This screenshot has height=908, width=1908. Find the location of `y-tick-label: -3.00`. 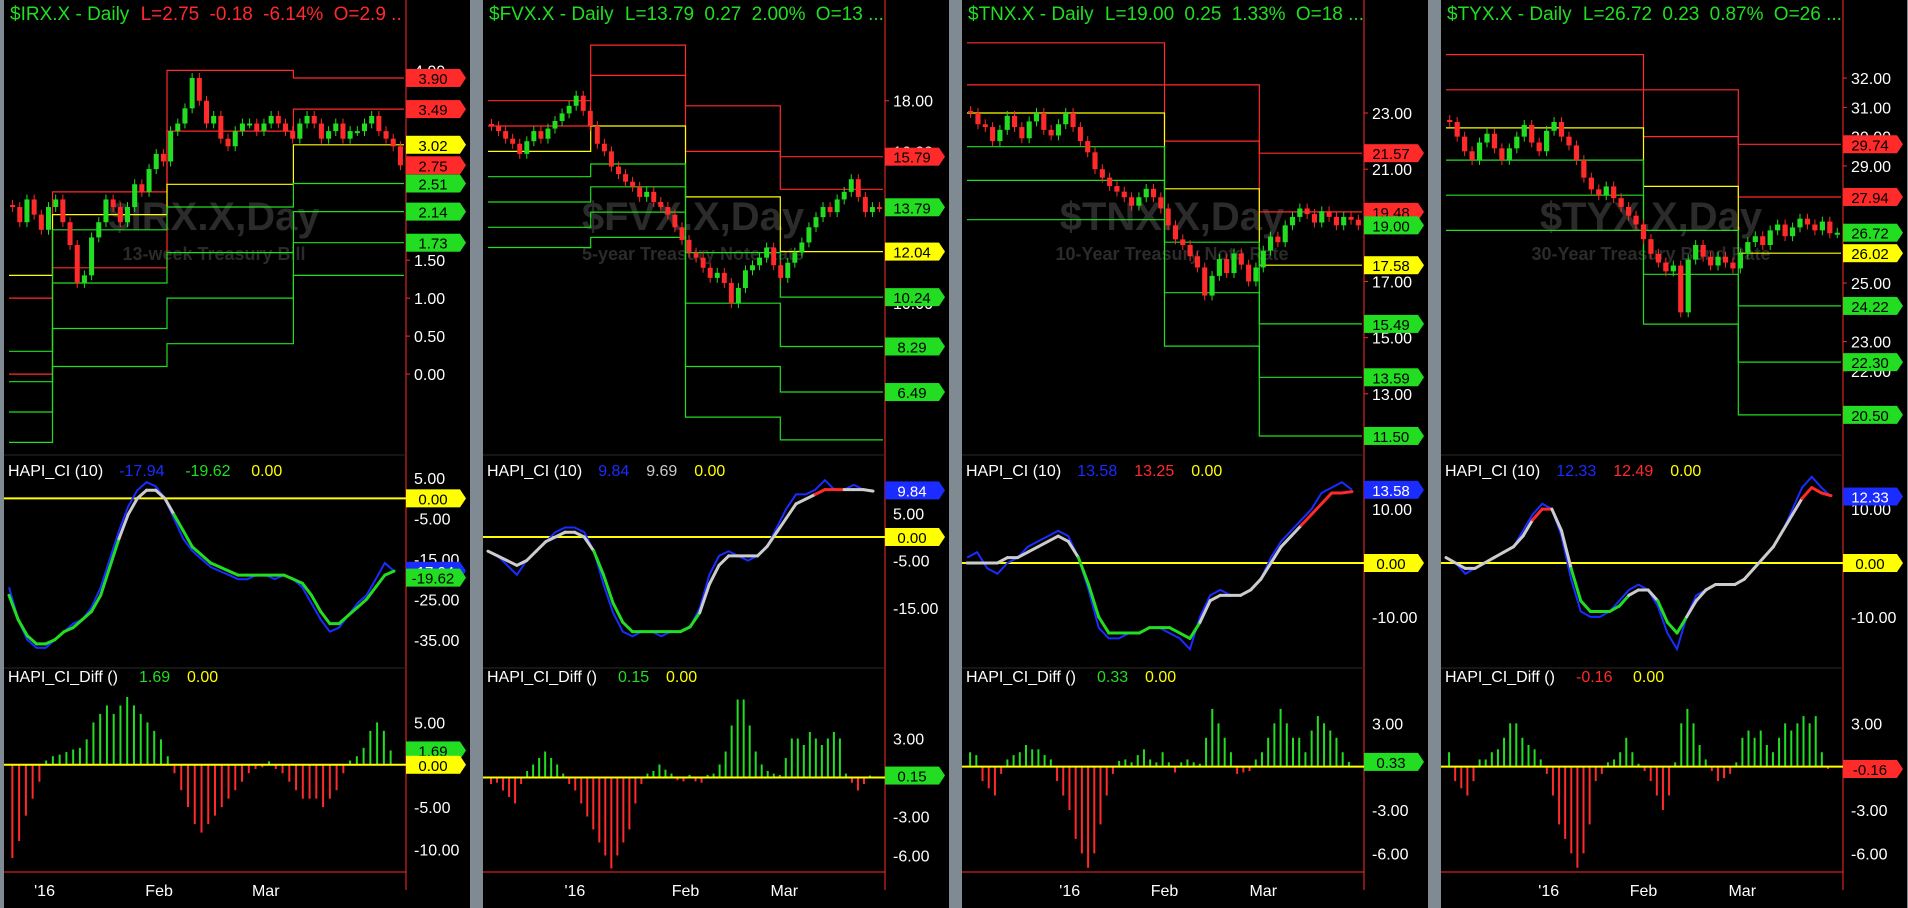

y-tick-label: -3.00 is located at coordinates (1869, 811).